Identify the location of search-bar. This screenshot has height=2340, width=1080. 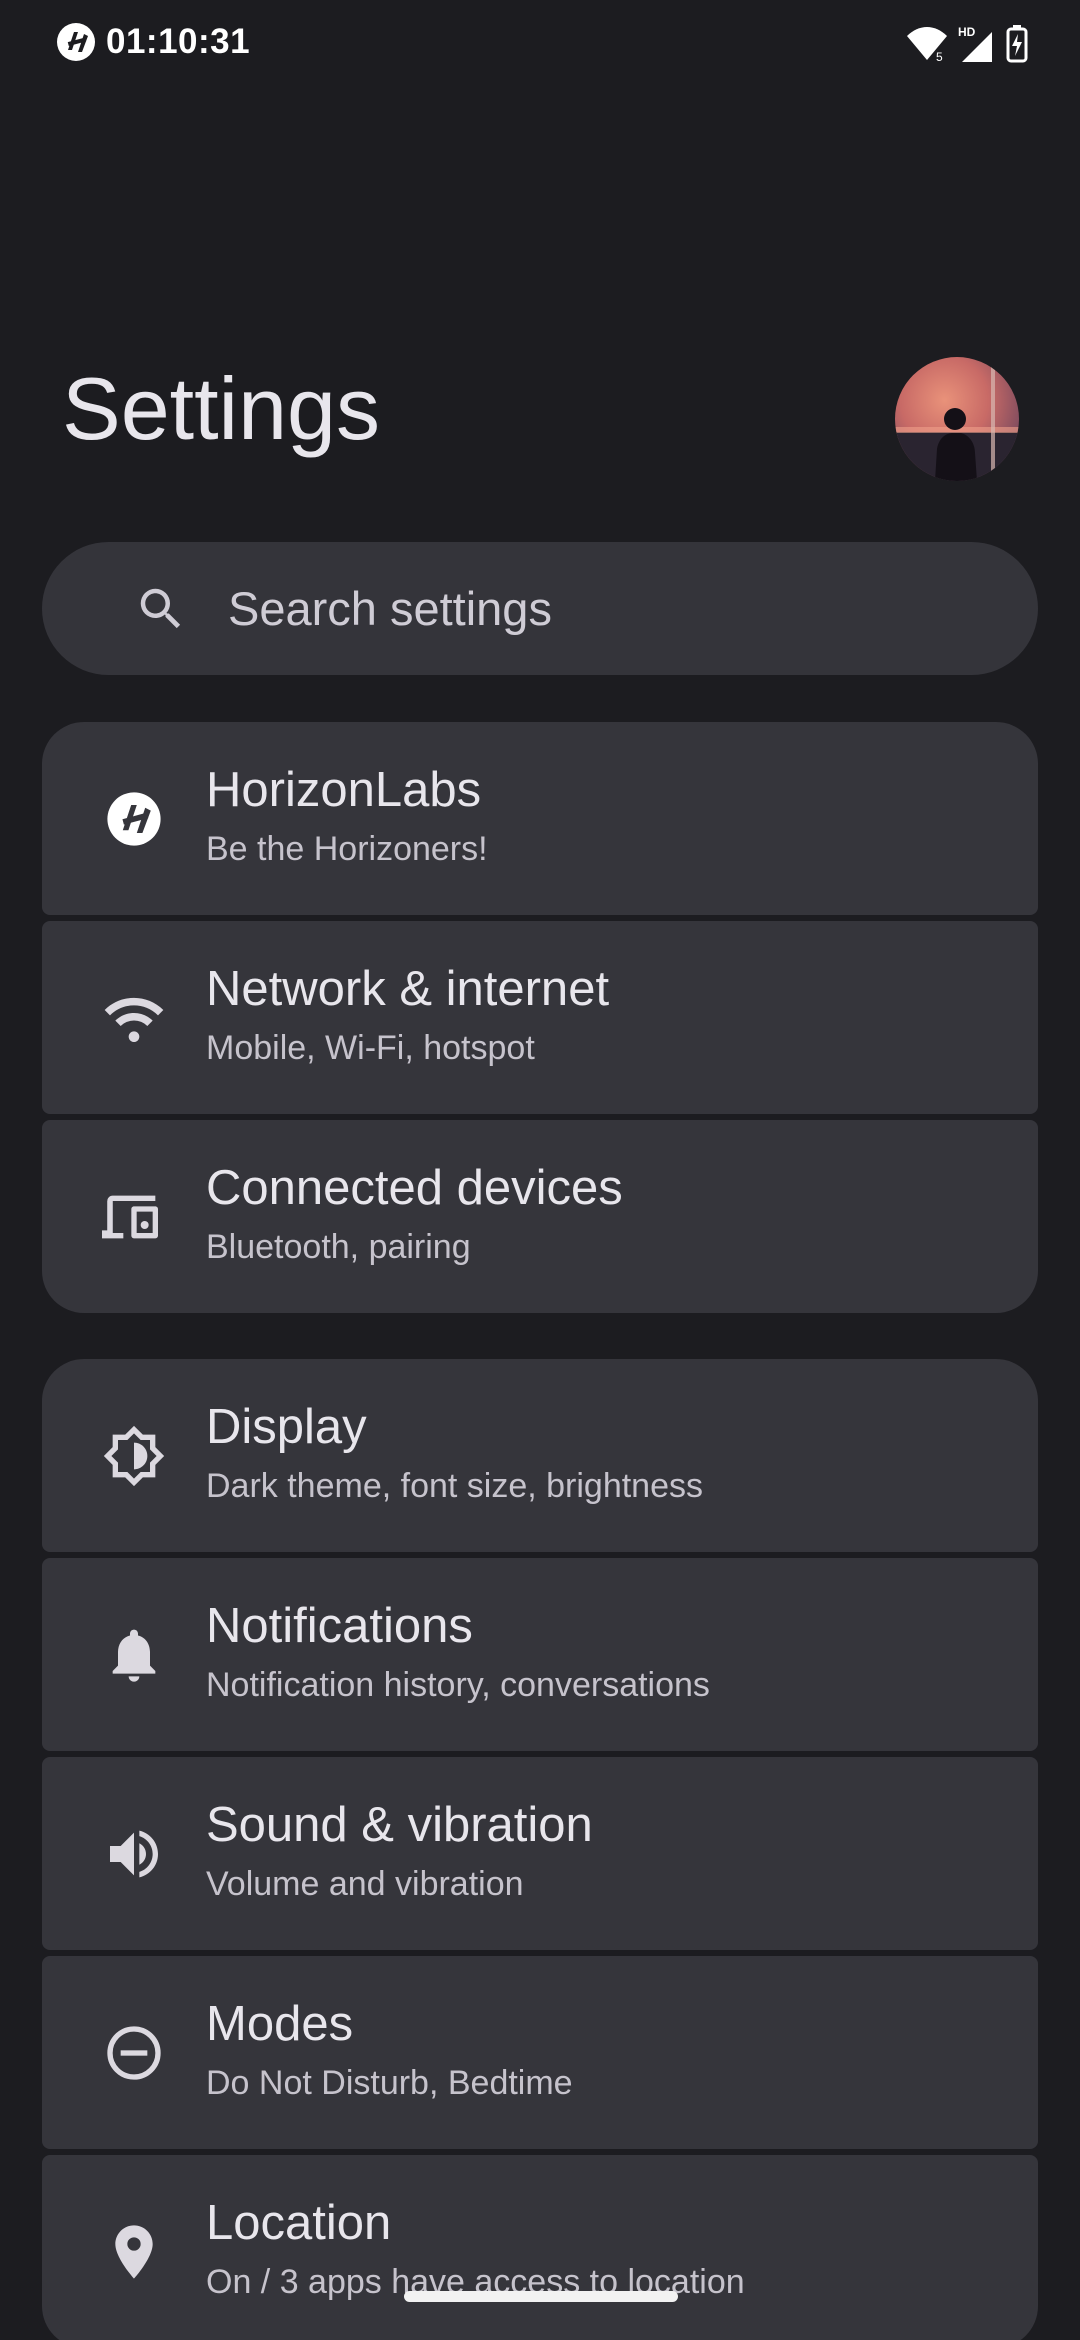
(540, 608).